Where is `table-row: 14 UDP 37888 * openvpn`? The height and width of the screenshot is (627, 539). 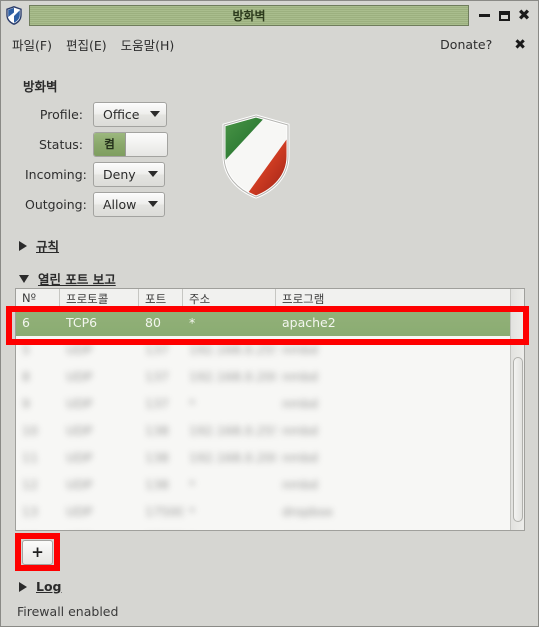 table-row: 14 UDP 37888 * openvpn is located at coordinates (270, 527).